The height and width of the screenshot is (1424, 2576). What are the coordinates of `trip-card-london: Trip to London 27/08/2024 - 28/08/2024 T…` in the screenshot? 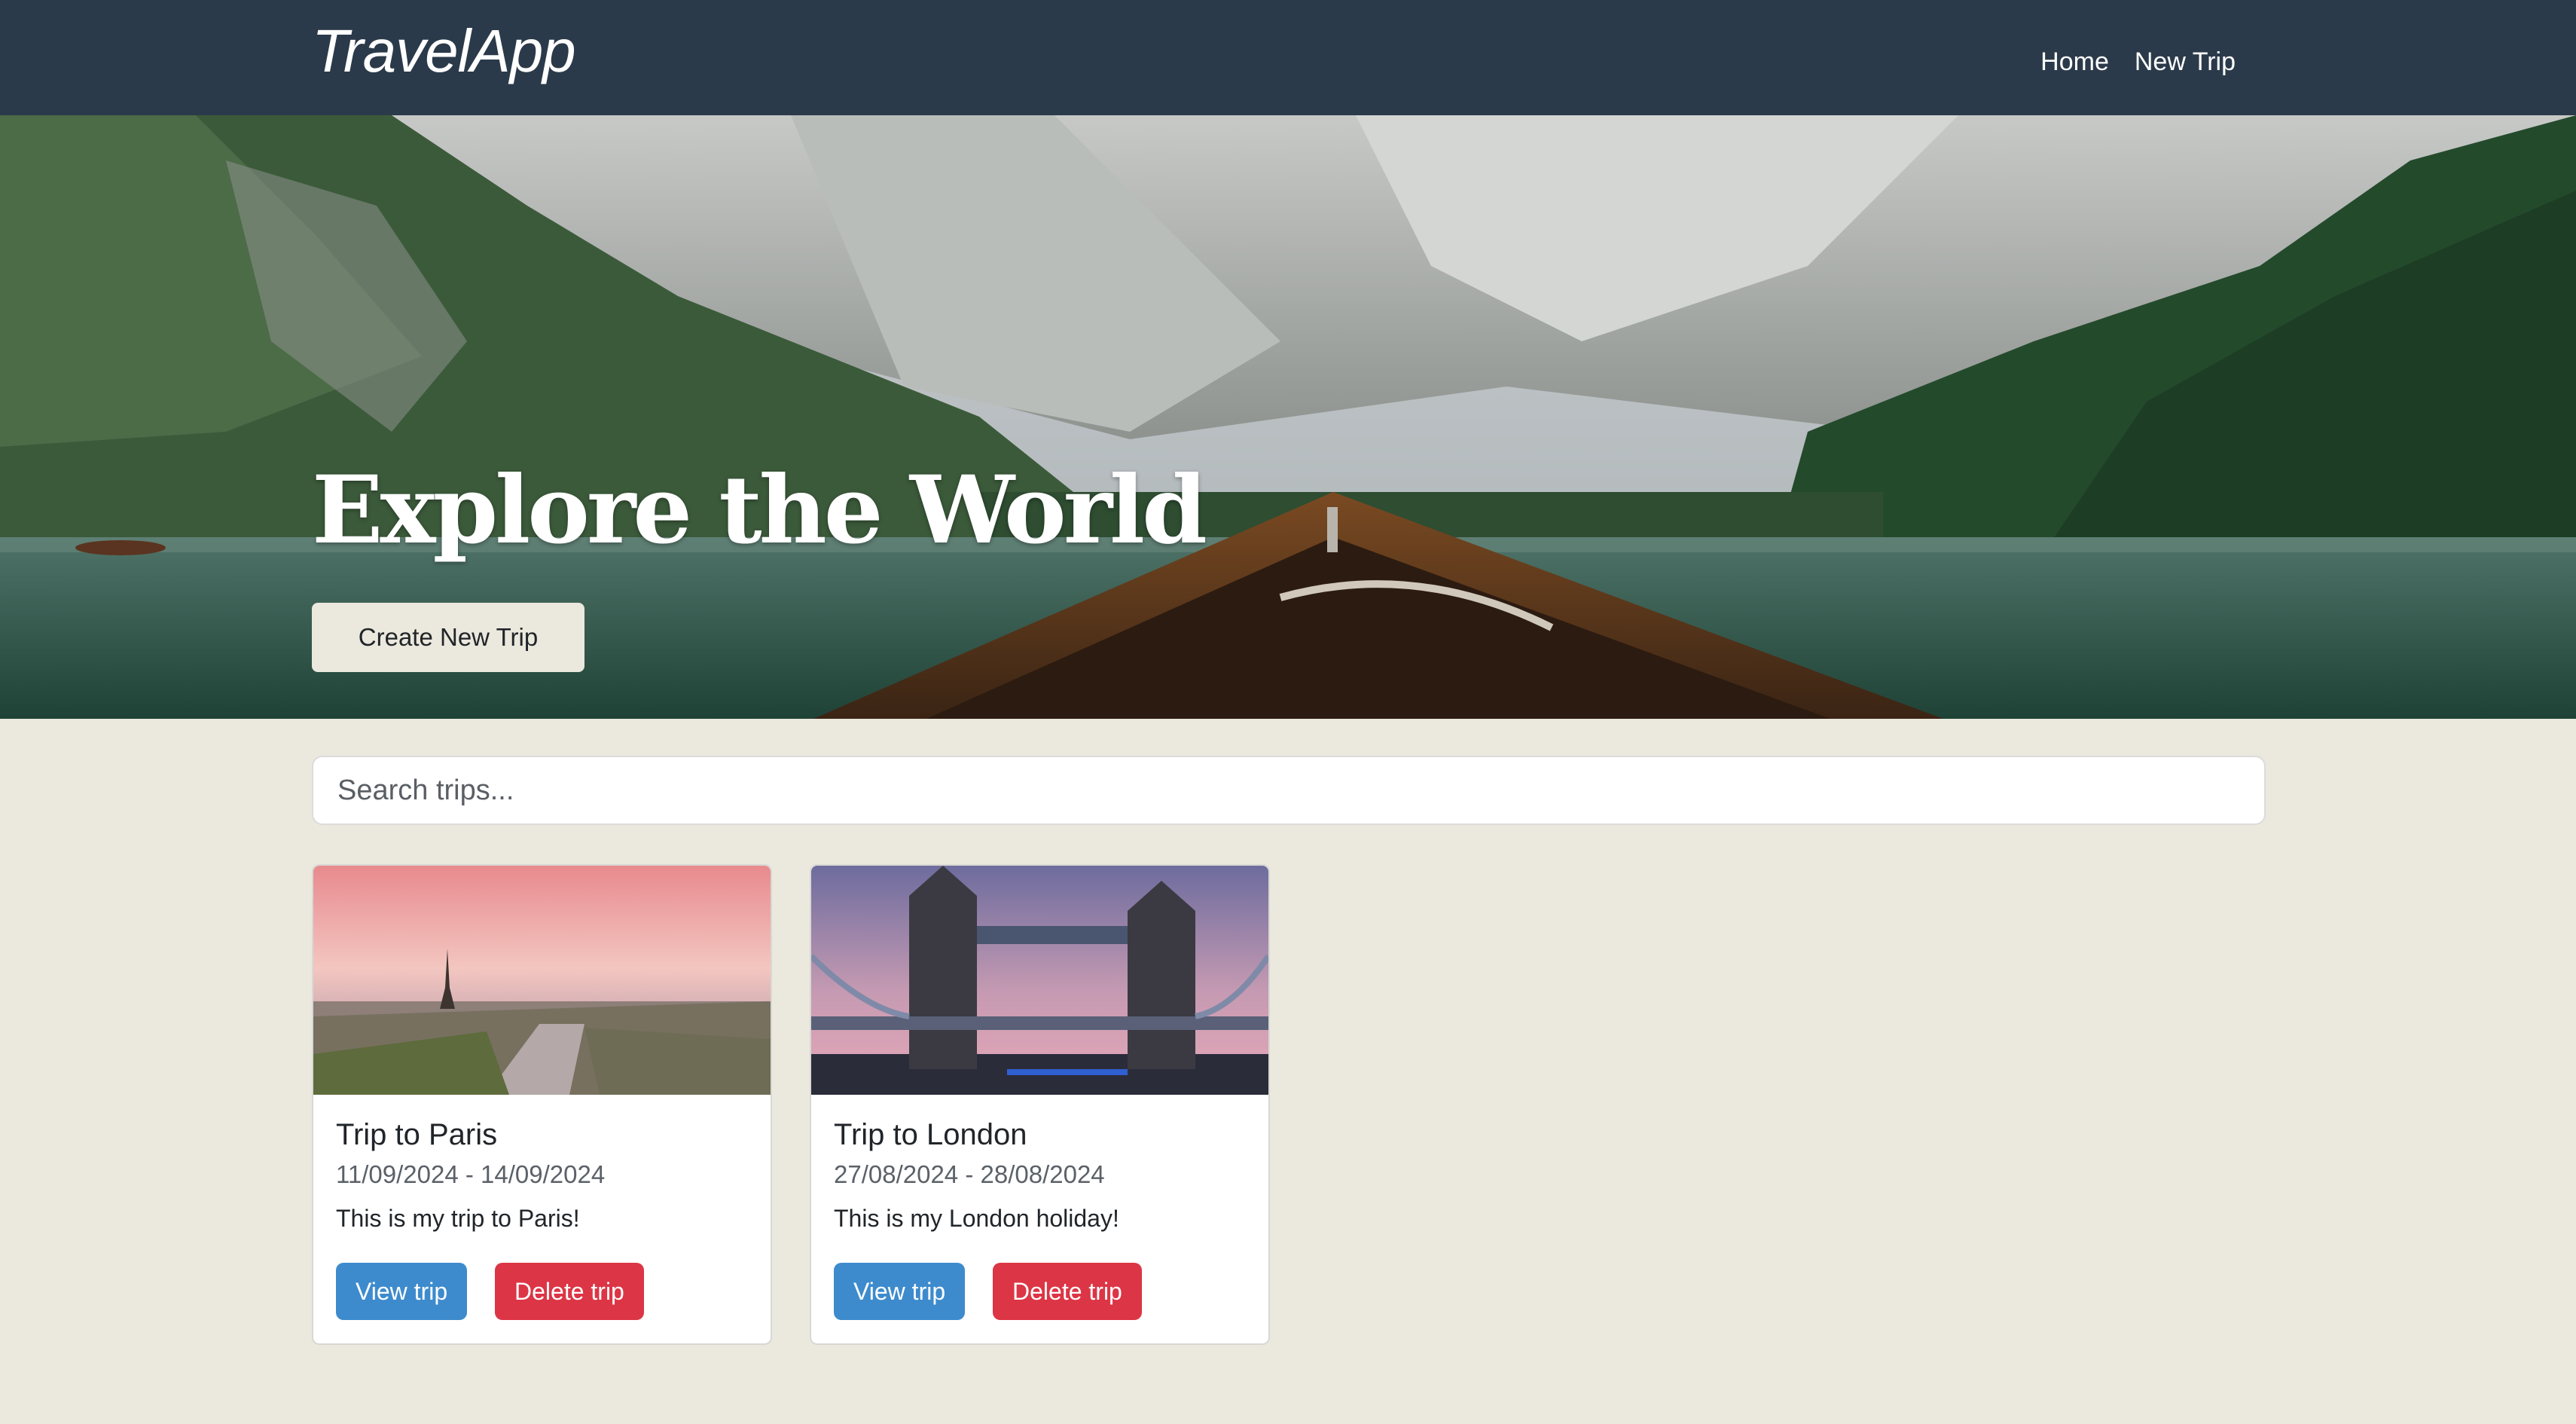 It's located at (1040, 1104).